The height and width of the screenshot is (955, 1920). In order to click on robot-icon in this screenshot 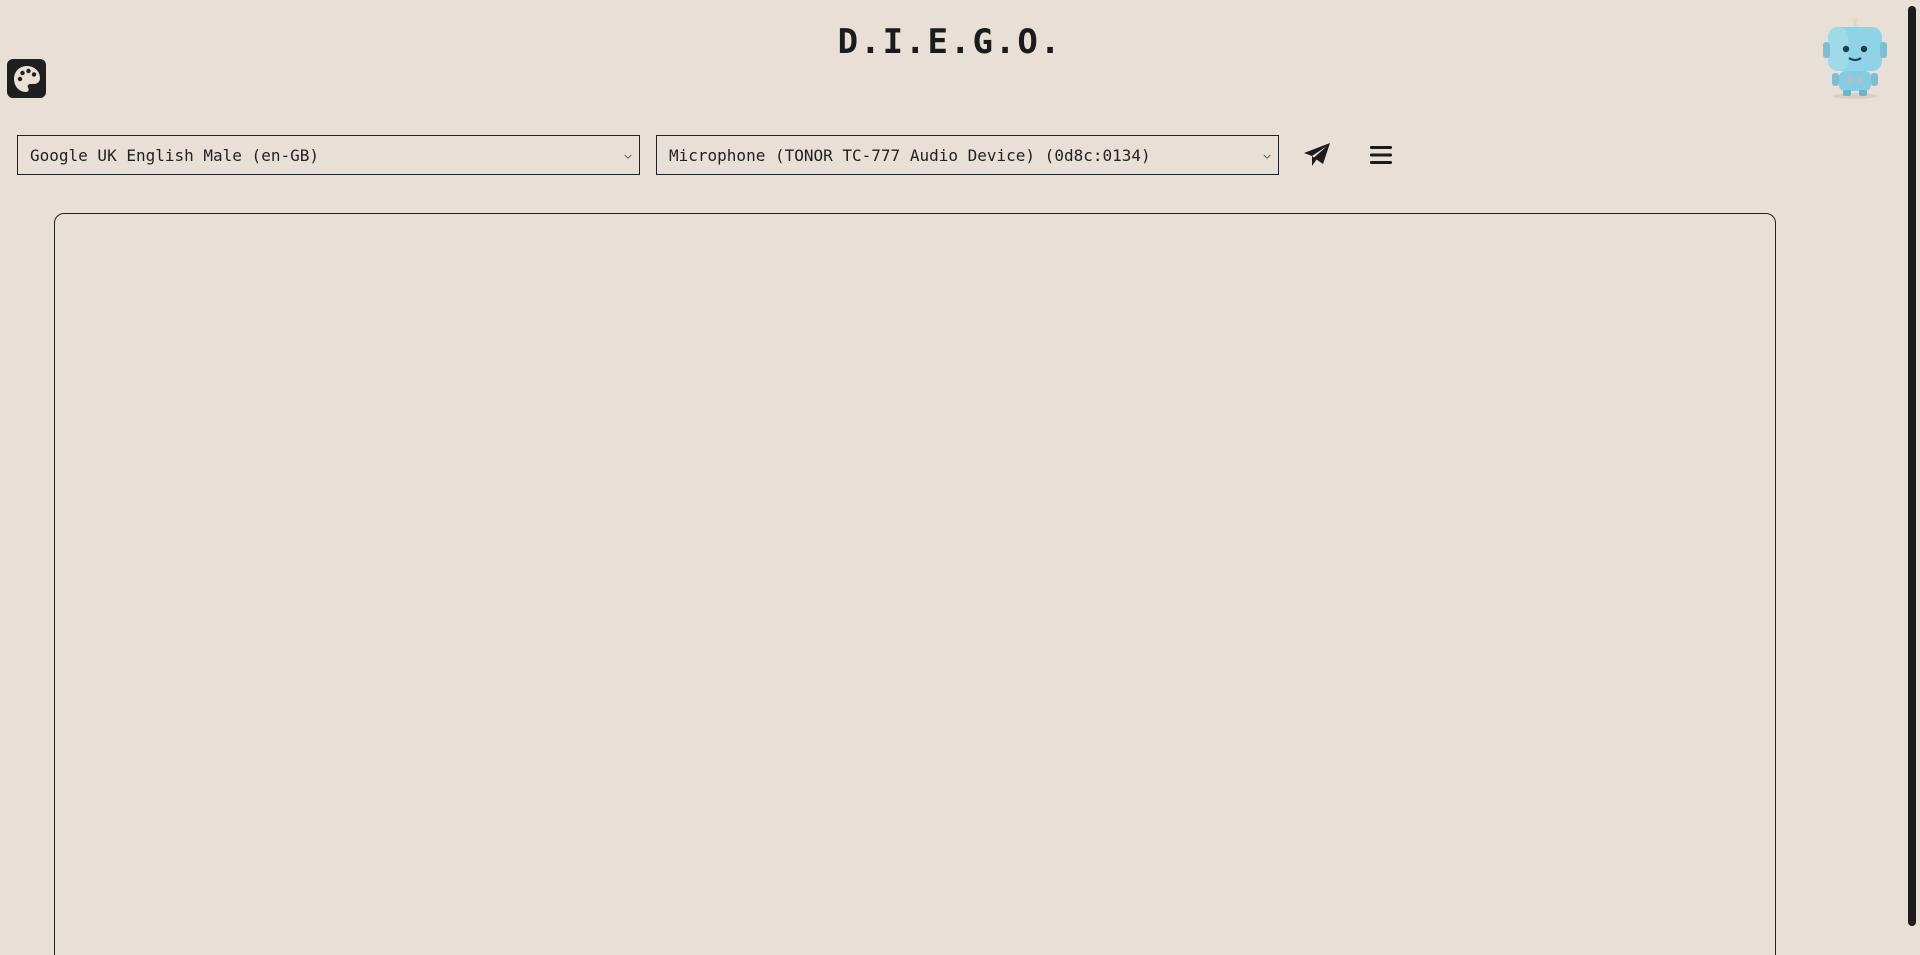, I will do `click(1855, 58)`.